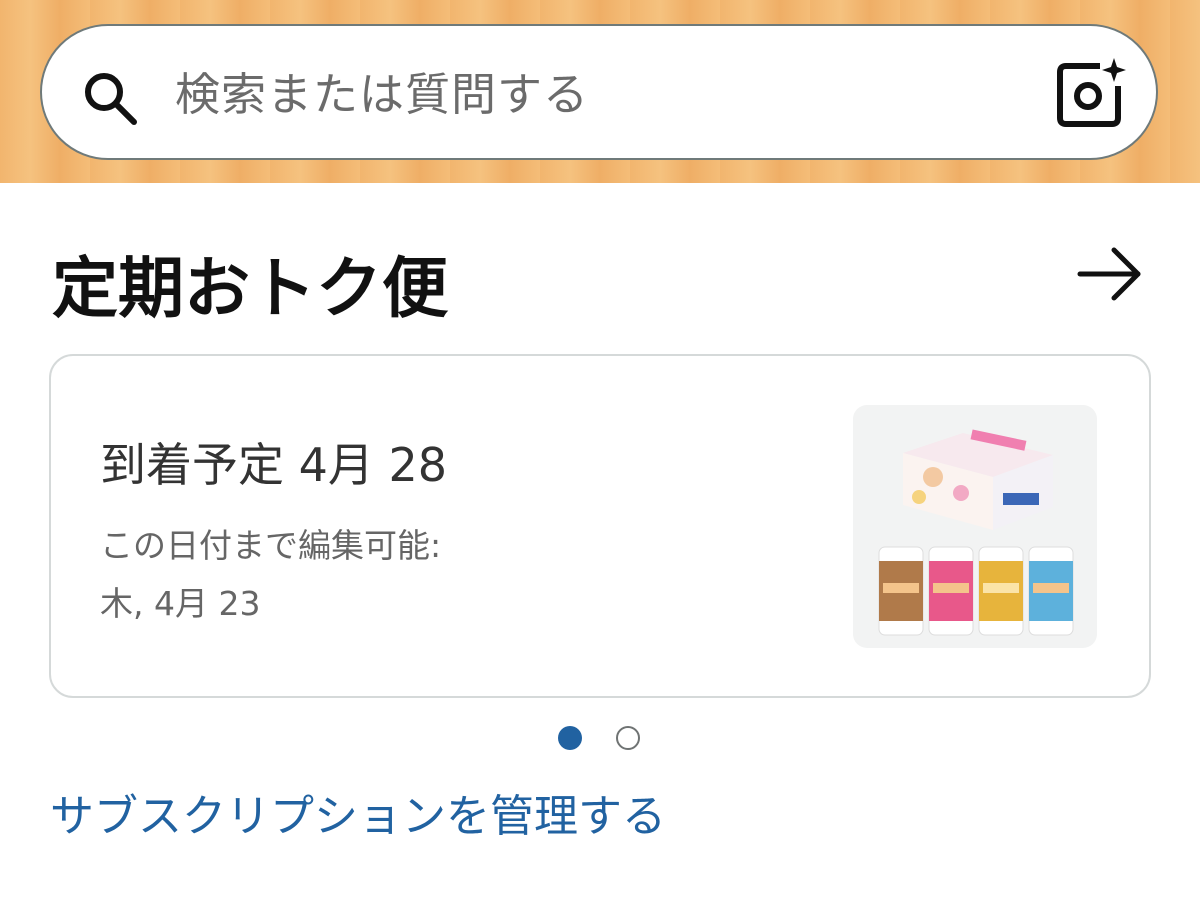  I want to click on section-title: 定期おトク便, so click(250, 288).